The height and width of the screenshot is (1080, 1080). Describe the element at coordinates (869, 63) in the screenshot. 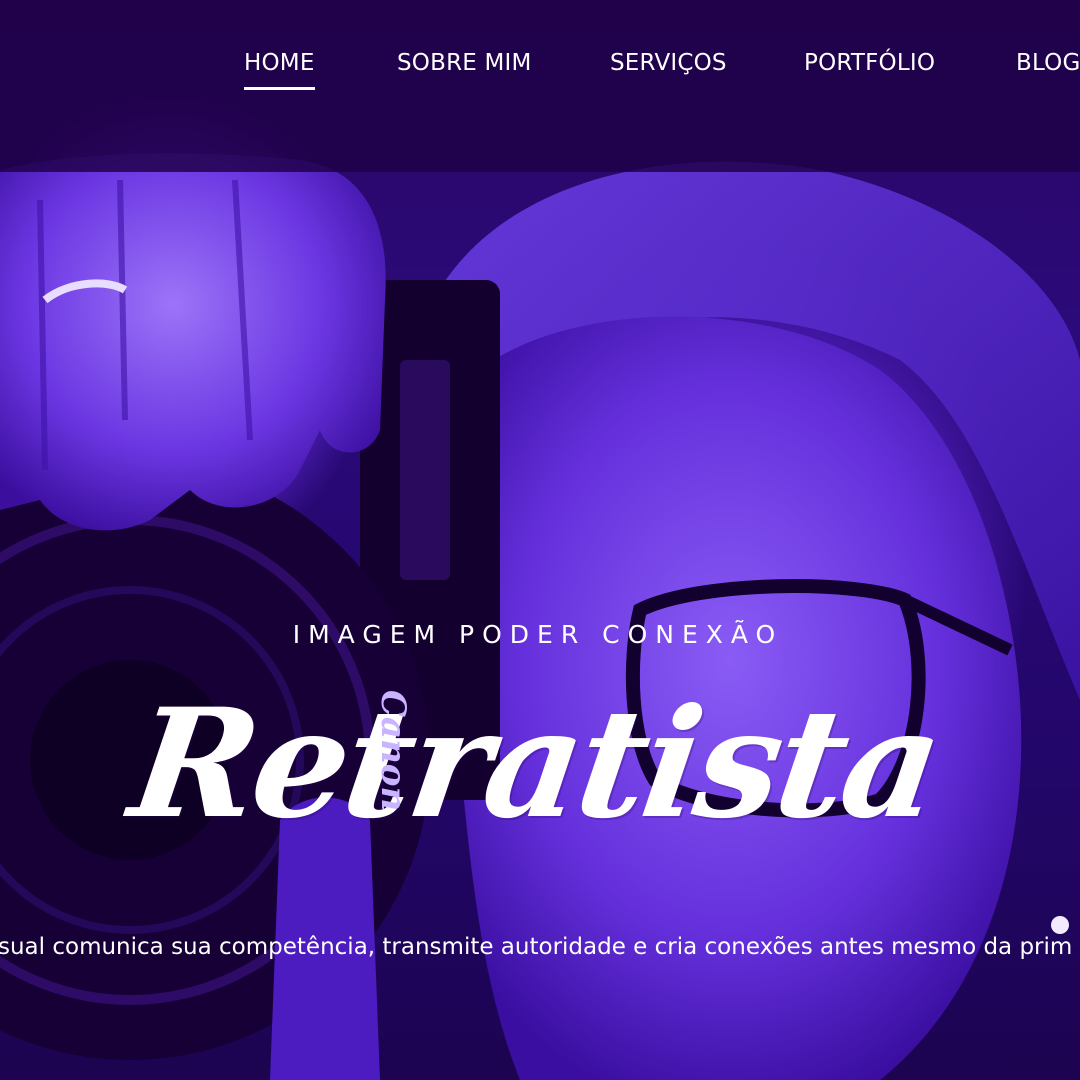

I see `nav-item-portfolio: PORTFÓLIO` at that location.